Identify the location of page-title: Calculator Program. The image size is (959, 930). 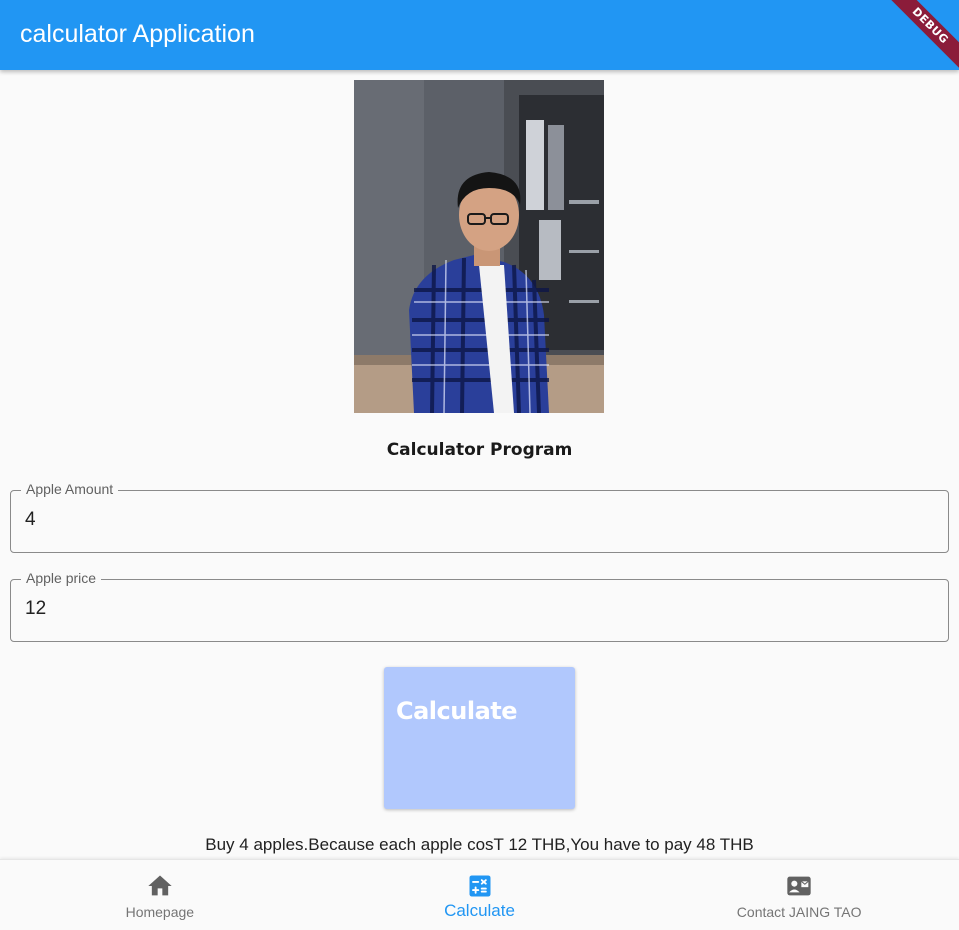
(479, 450).